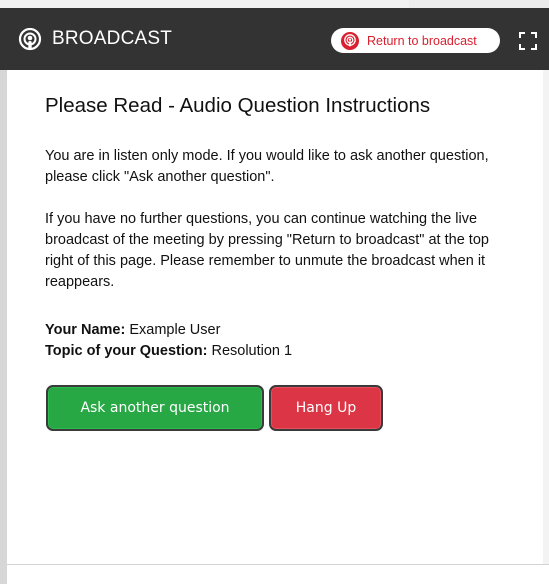  I want to click on top-strip-segment, so click(479, 4).